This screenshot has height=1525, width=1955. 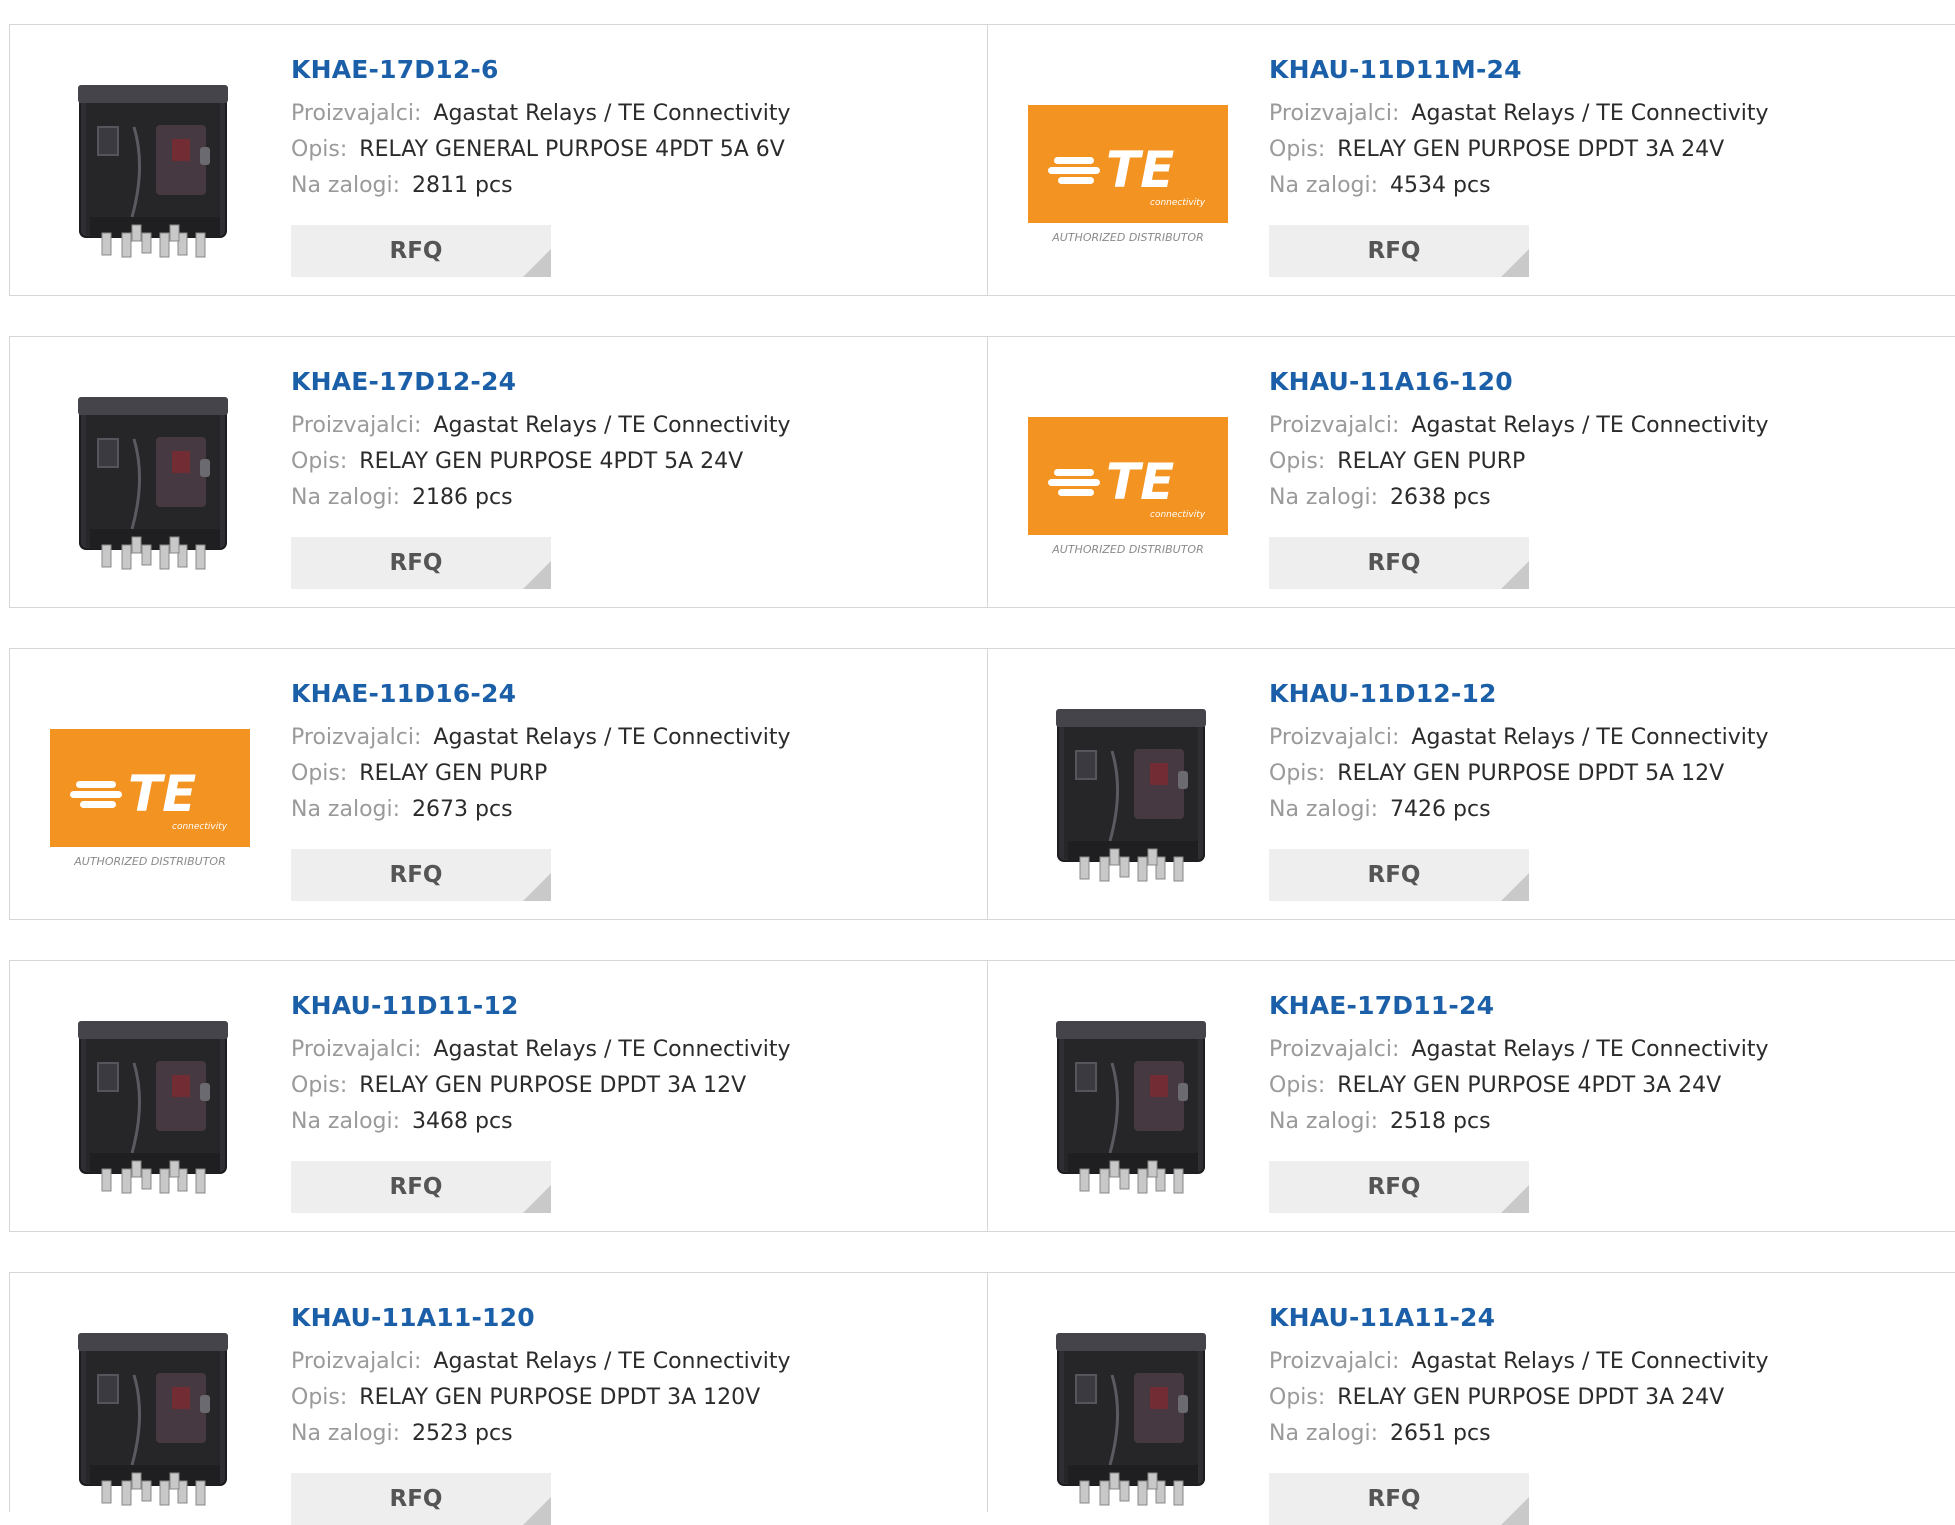 What do you see at coordinates (541, 498) in the screenshot?
I see `stock-line: Na zalogi: 2186 pcs` at bounding box center [541, 498].